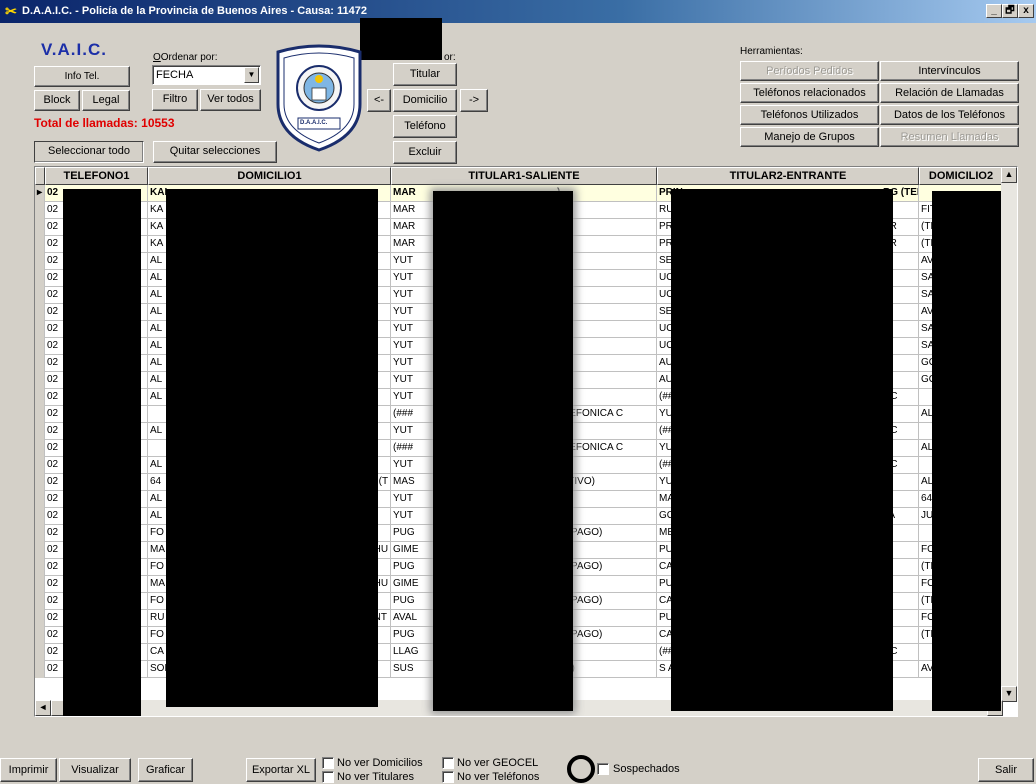 This screenshot has height=784, width=1036. What do you see at coordinates (1026, 11) in the screenshot?
I see `close-button: x` at bounding box center [1026, 11].